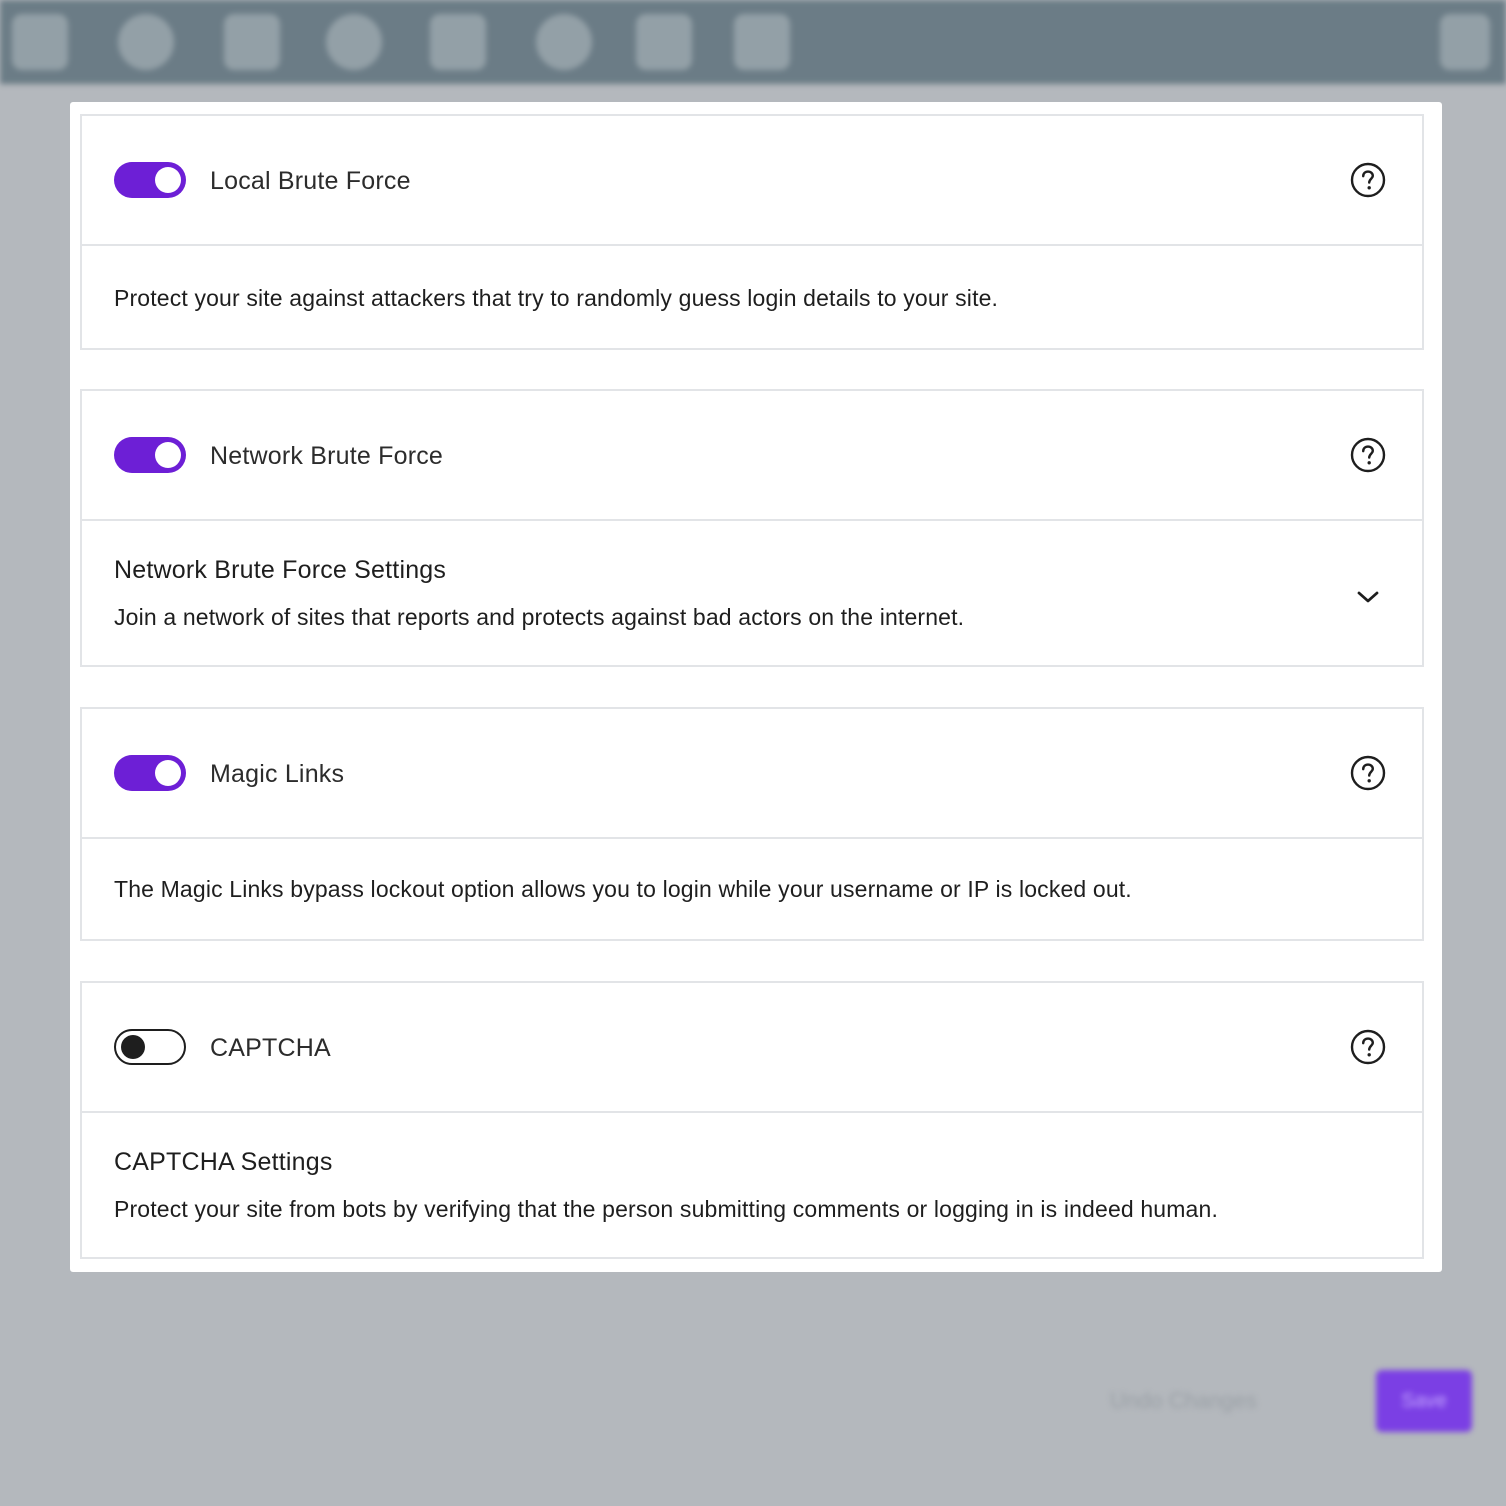 The image size is (1506, 1506). What do you see at coordinates (752, 181) in the screenshot?
I see `card-header: Local Brute Force` at bounding box center [752, 181].